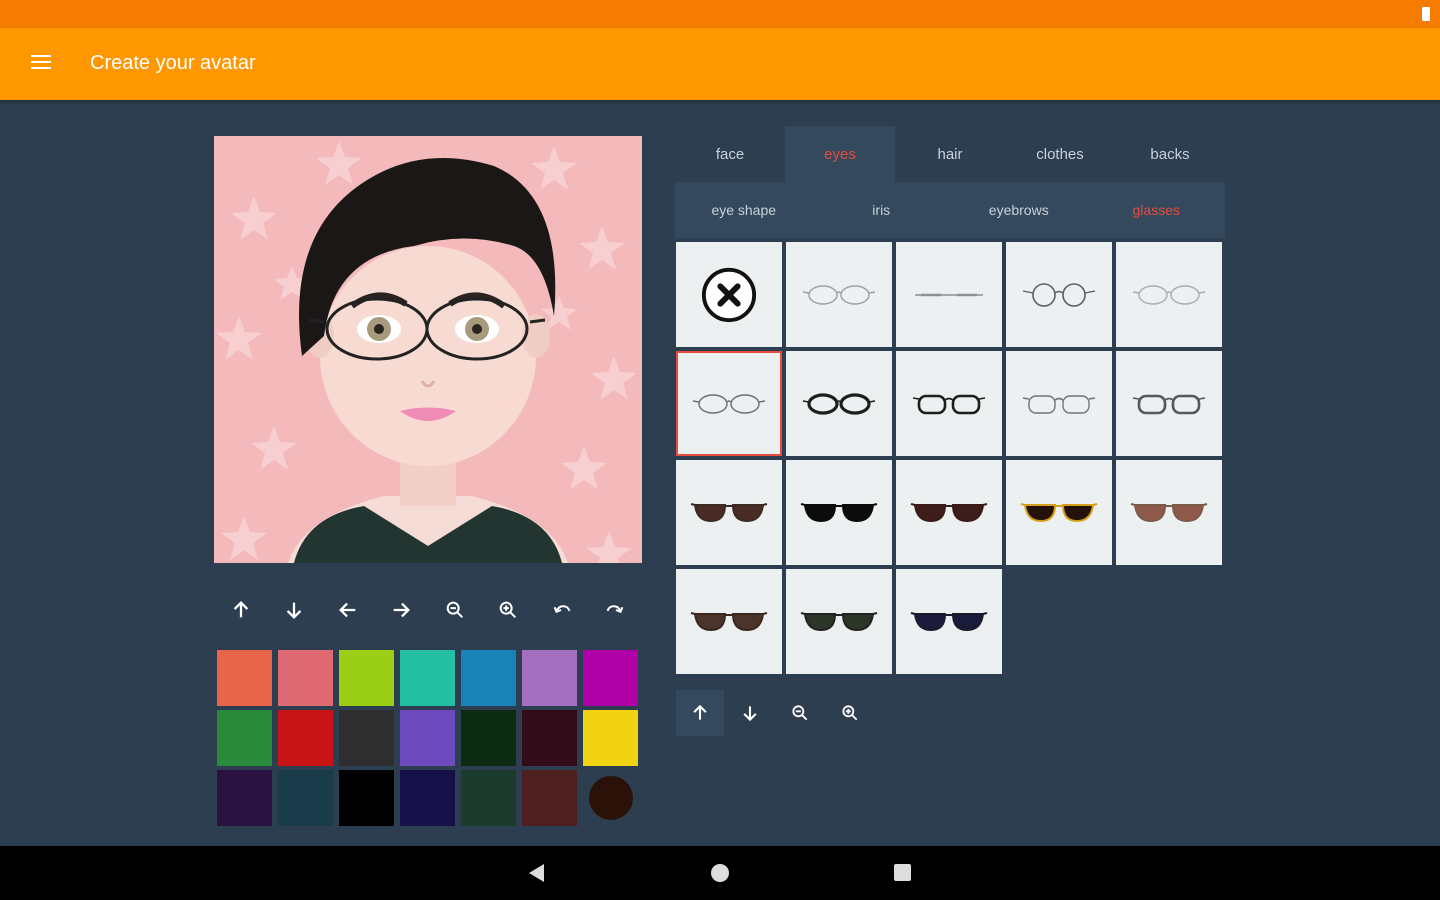 This screenshot has height=900, width=1440. I want to click on category-tabs: face eyes hair clothes backs, so click(950, 154).